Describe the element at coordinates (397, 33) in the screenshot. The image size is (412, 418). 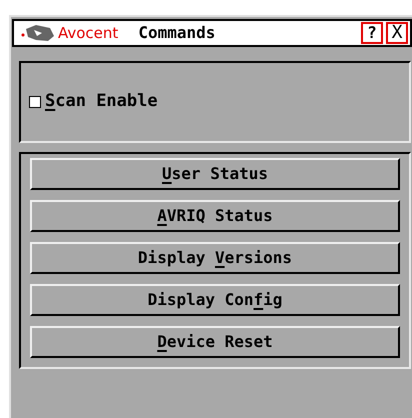
I see `close-button: X` at that location.